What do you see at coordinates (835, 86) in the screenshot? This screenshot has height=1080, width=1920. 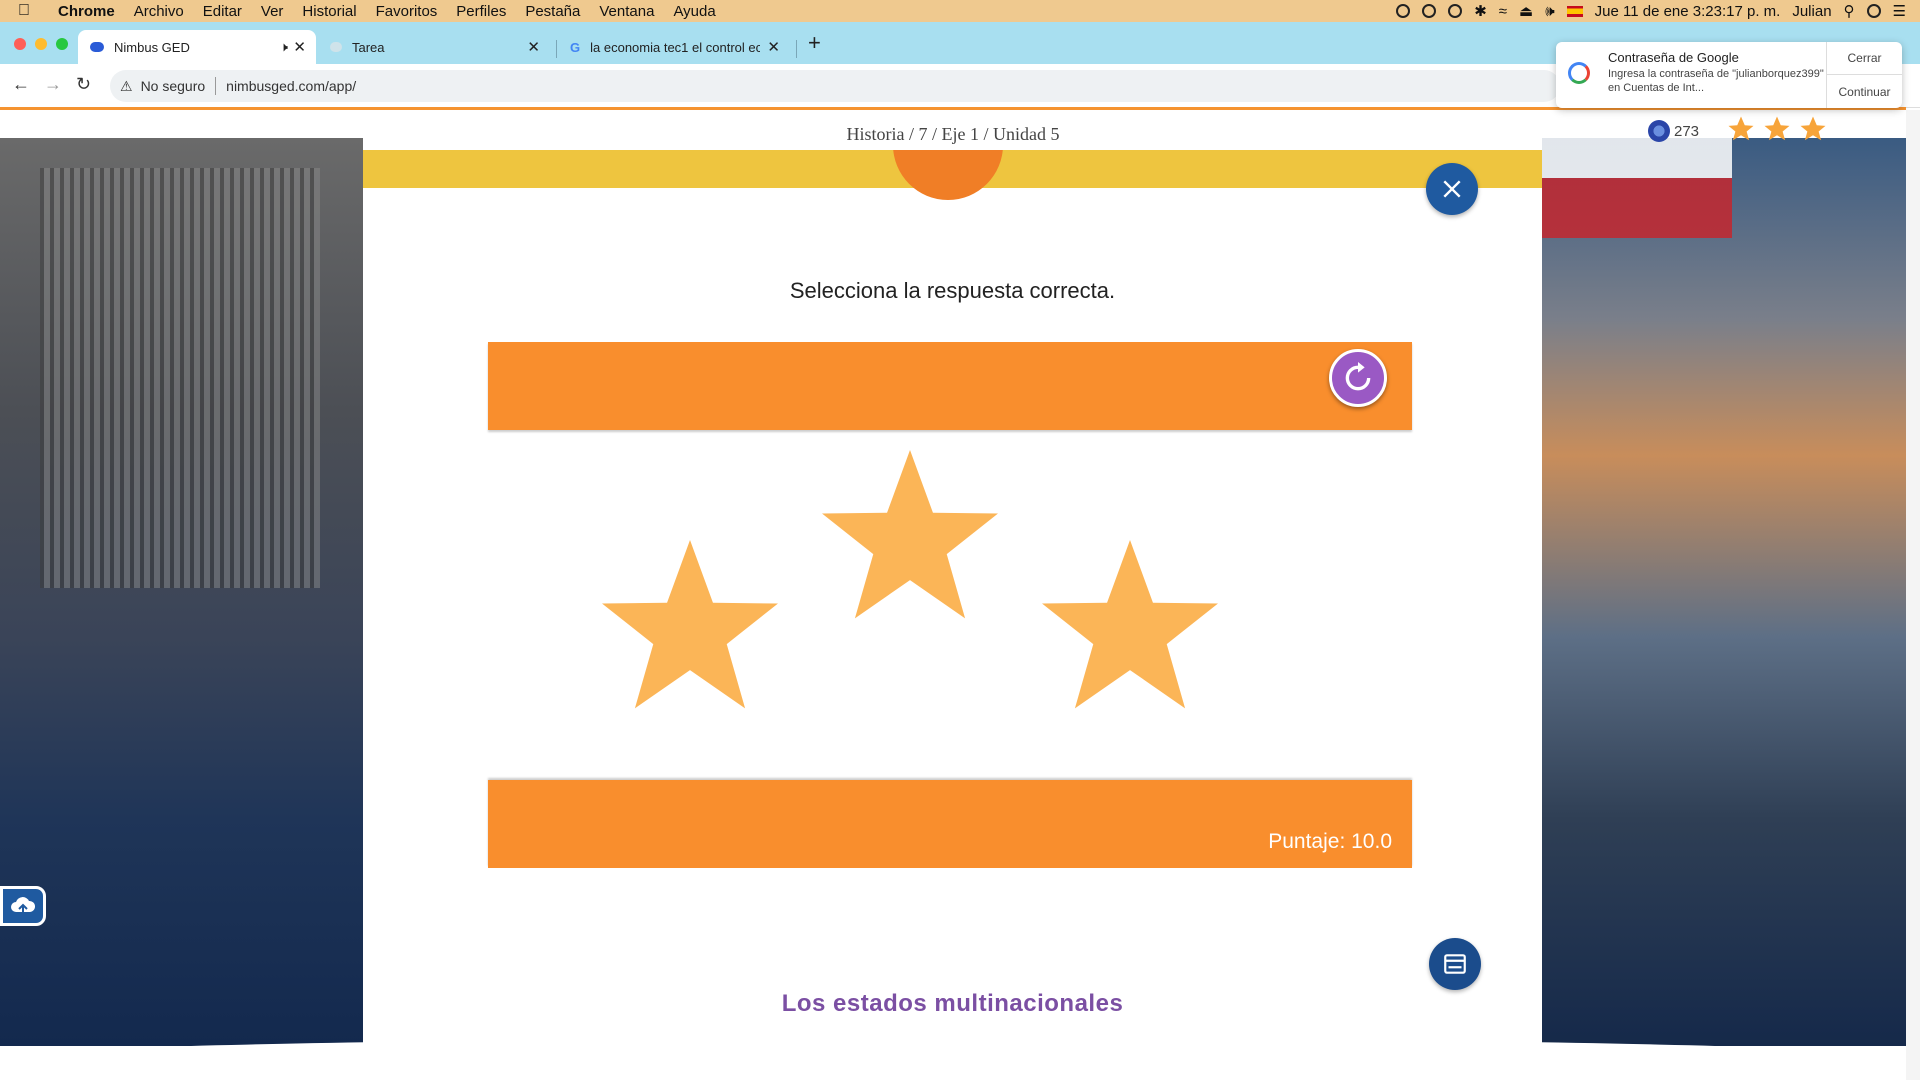 I see `omnibox: ⚠ No seguro nimbusged.com/app/` at bounding box center [835, 86].